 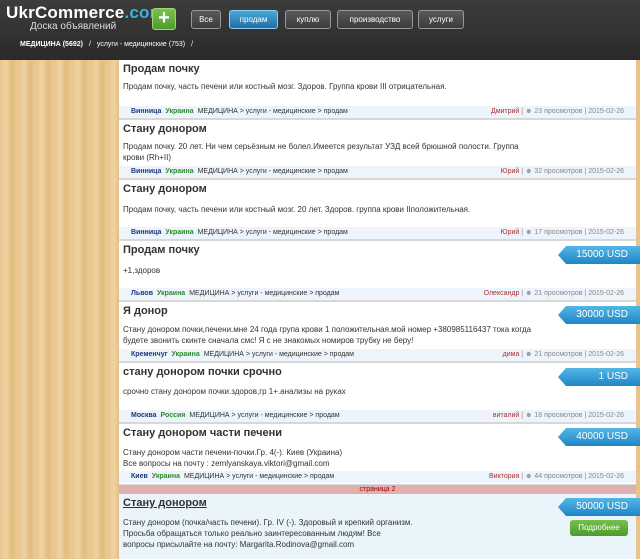 What do you see at coordinates (142, 293) in the screenshot?
I see `ad-city: Львов` at bounding box center [142, 293].